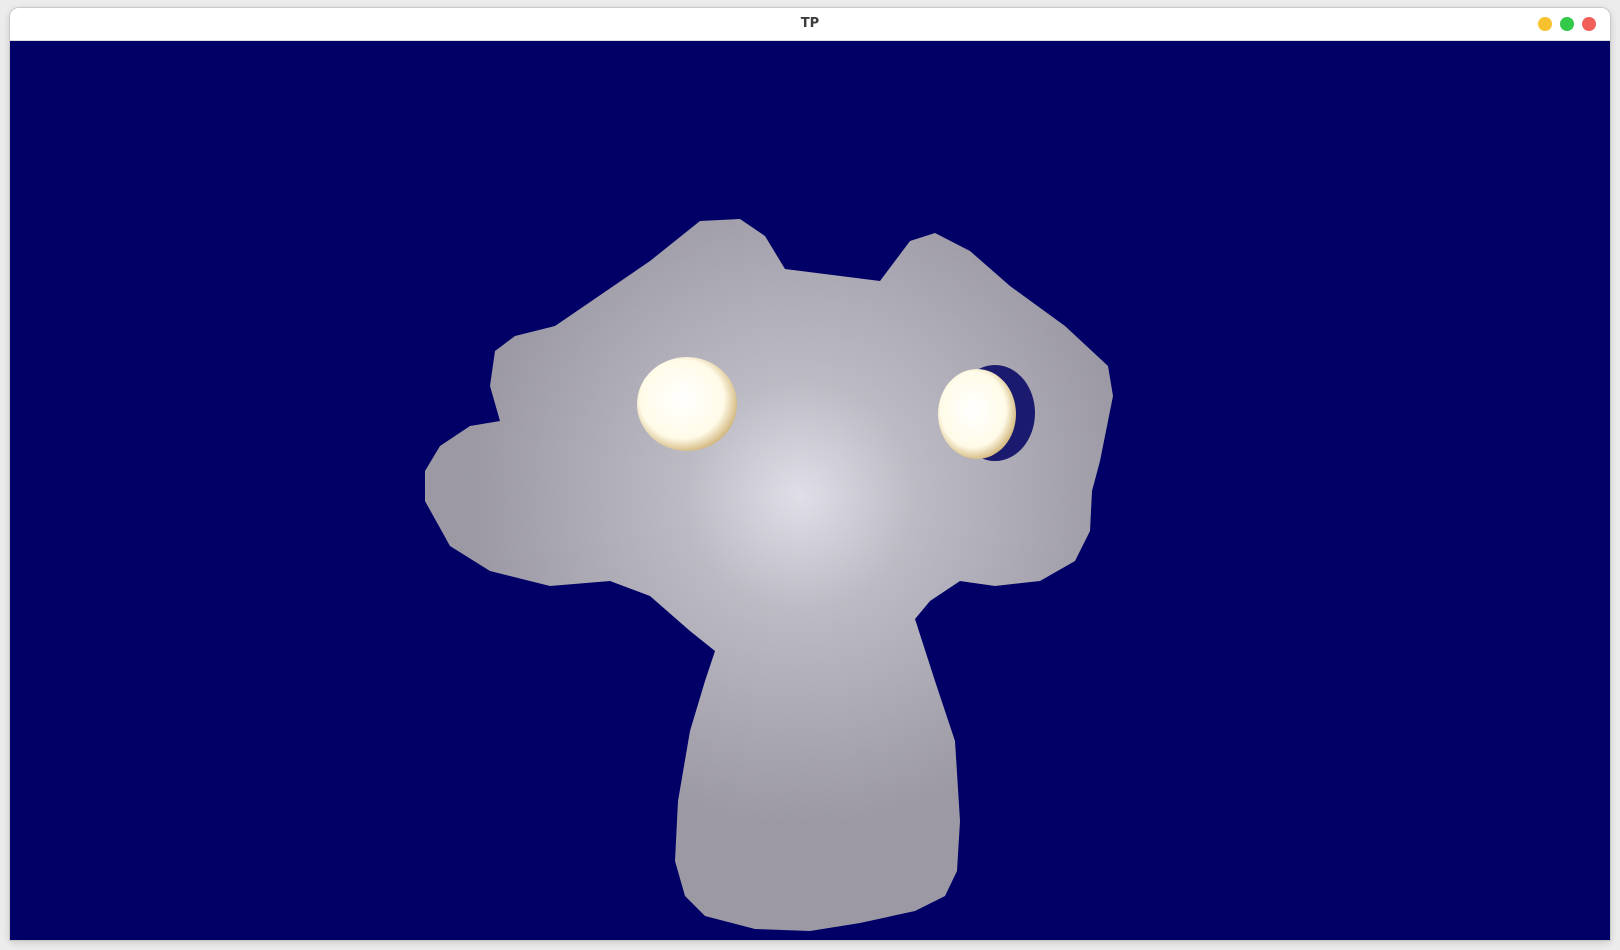  I want to click on title-bar: TP, so click(810, 24).